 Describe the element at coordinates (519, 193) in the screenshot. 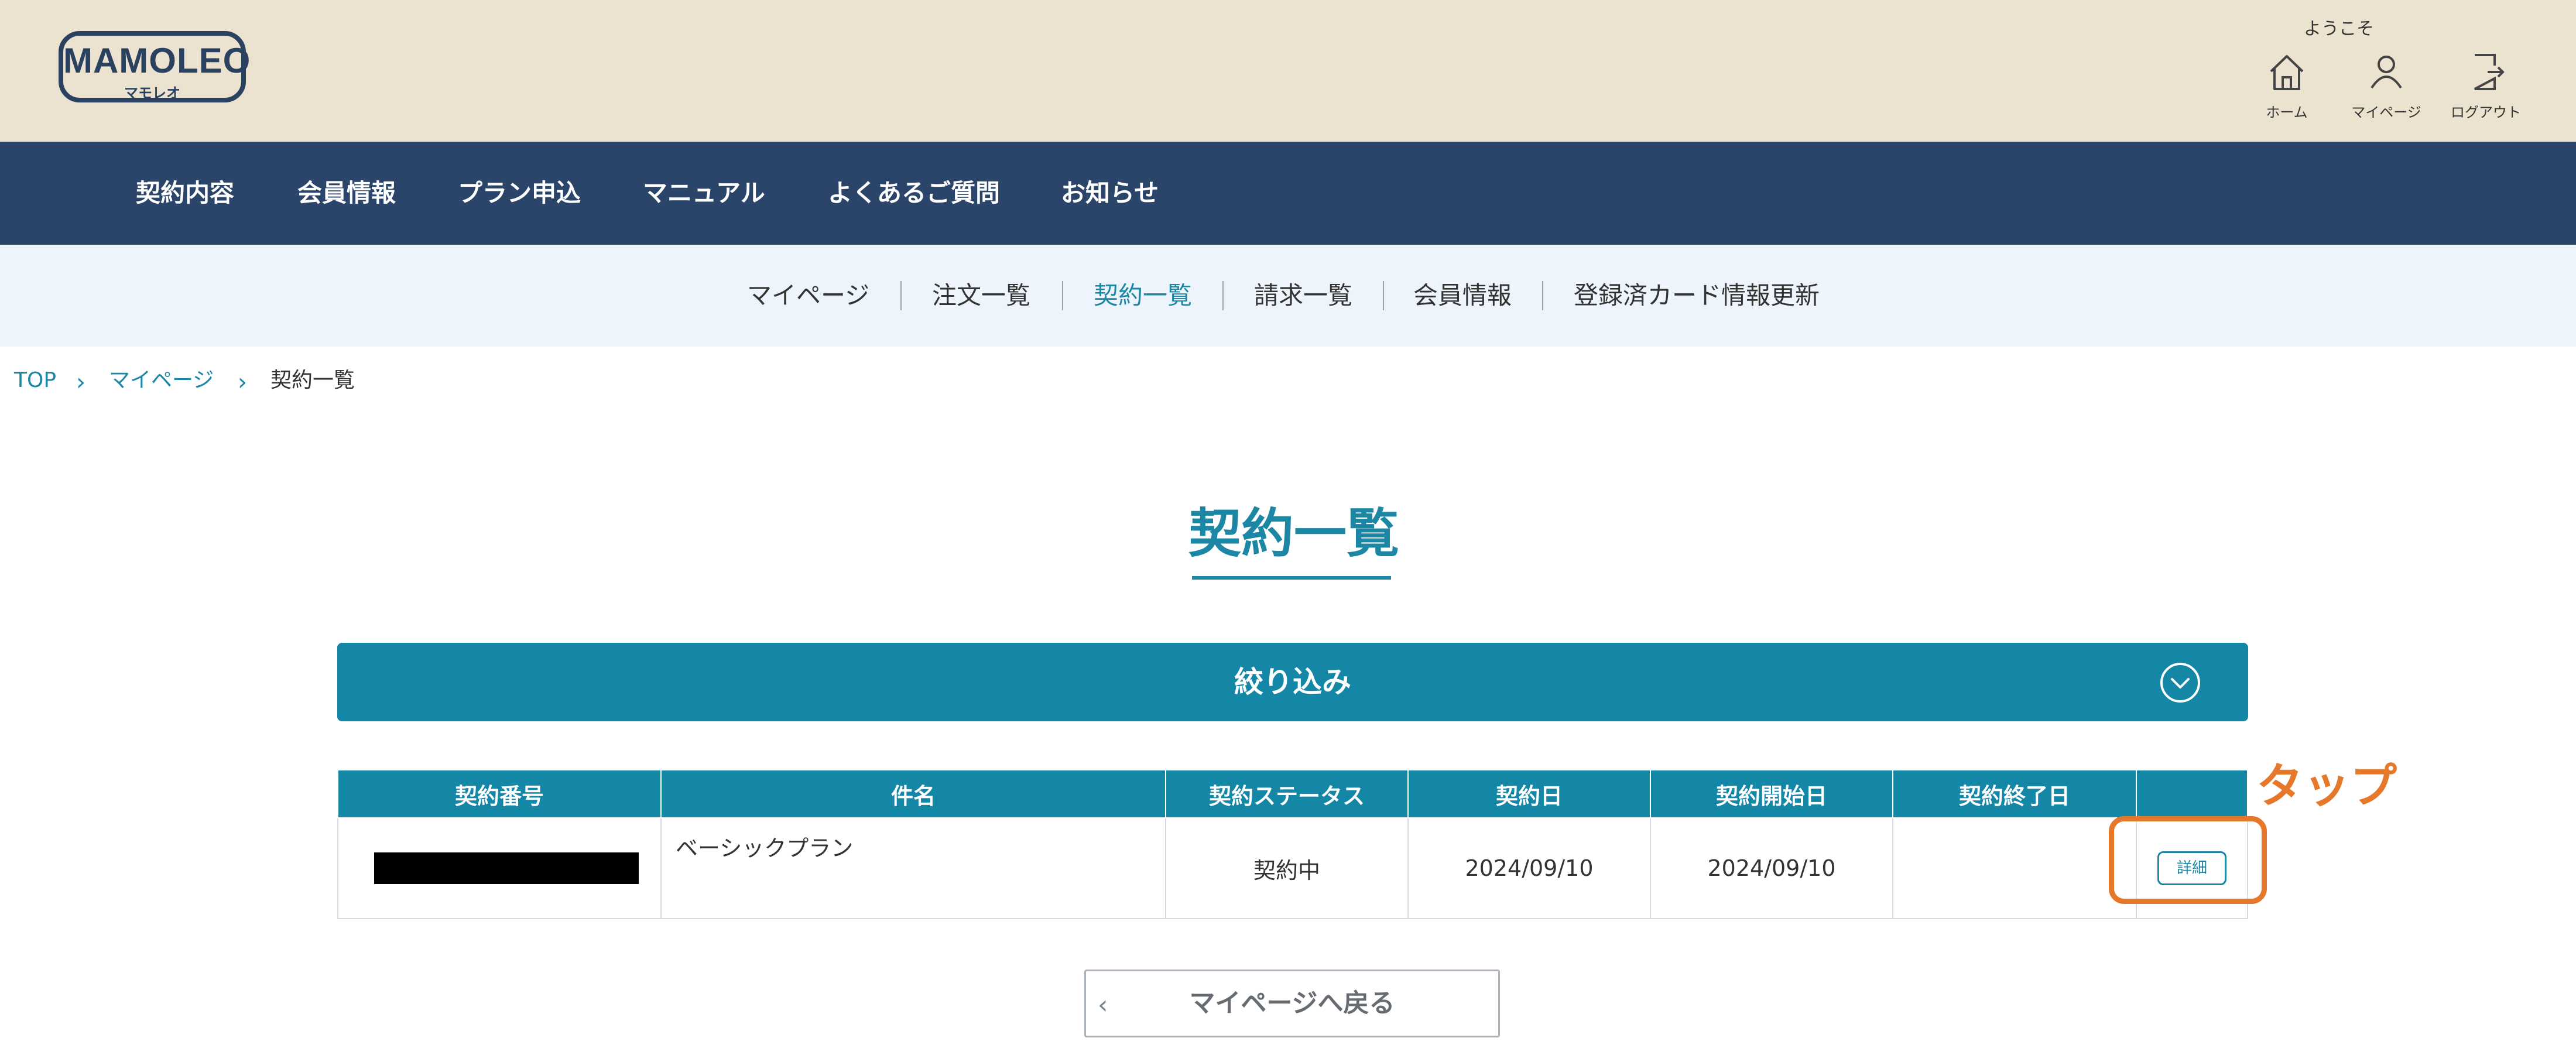

I see `main-nav-plan-apply: プラン申込` at that location.